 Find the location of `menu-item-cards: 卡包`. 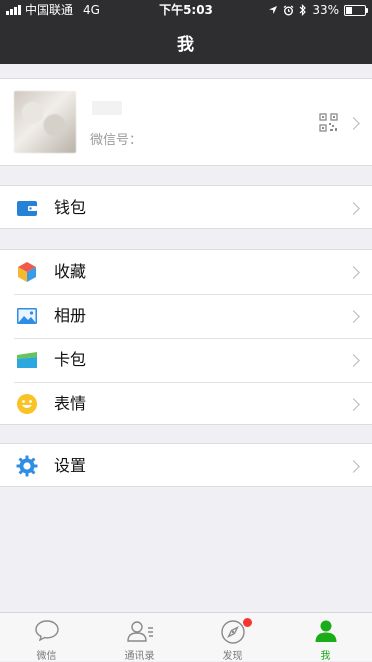

menu-item-cards: 卡包 is located at coordinates (186, 360).